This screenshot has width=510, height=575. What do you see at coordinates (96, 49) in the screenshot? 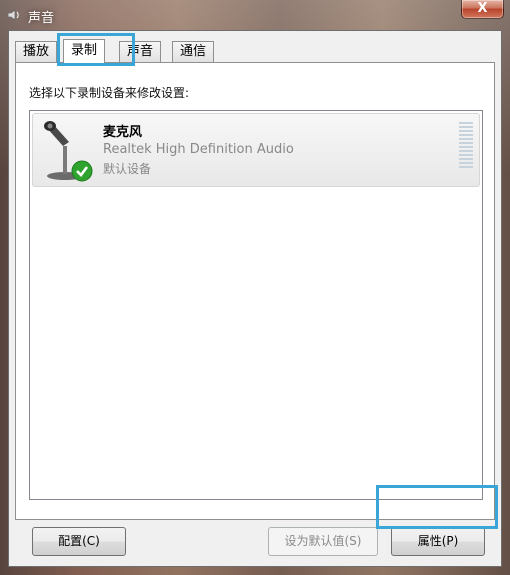
I see `tab-highlight-frame` at bounding box center [96, 49].